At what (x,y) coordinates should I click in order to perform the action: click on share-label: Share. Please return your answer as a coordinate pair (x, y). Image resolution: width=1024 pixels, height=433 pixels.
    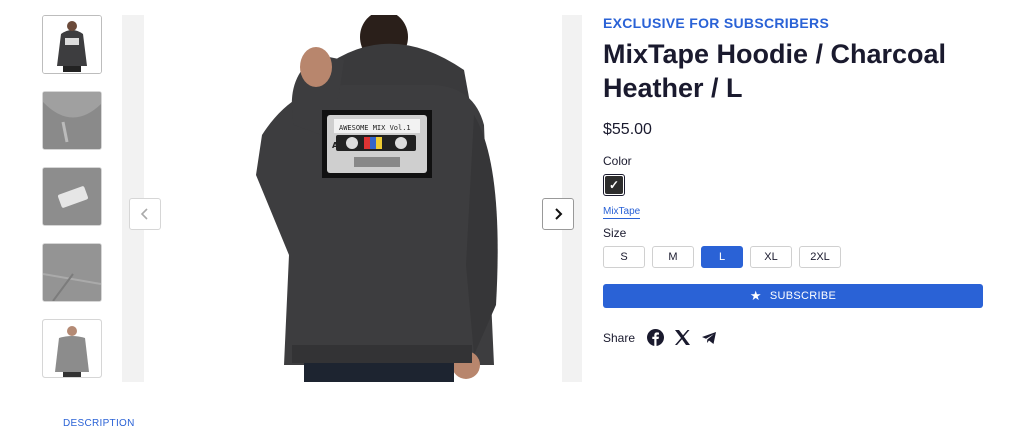
    Looking at the image, I should click on (619, 337).